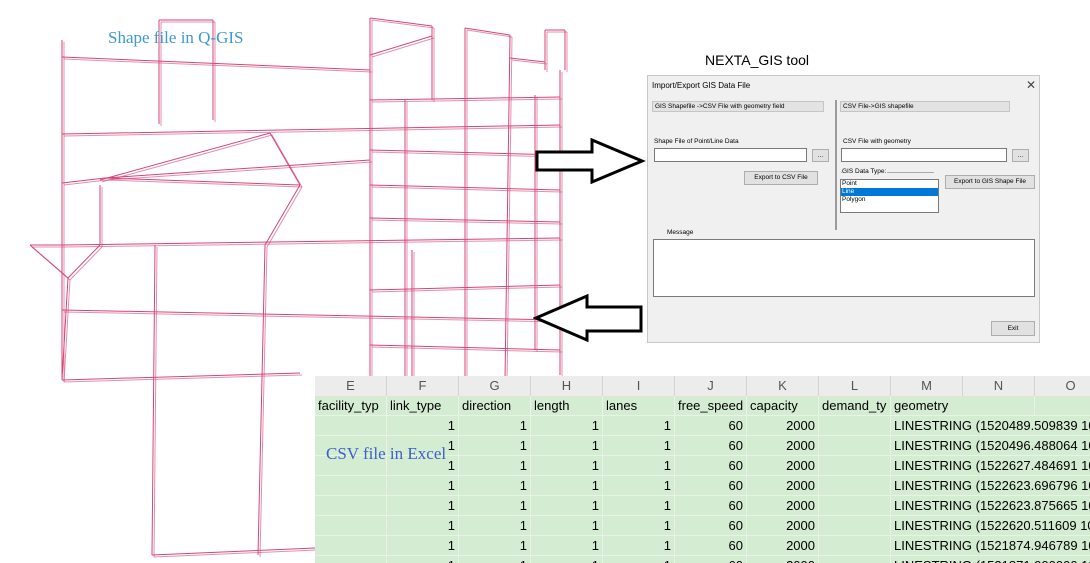 This screenshot has width=1090, height=563. I want to click on csv-file-input, so click(924, 155).